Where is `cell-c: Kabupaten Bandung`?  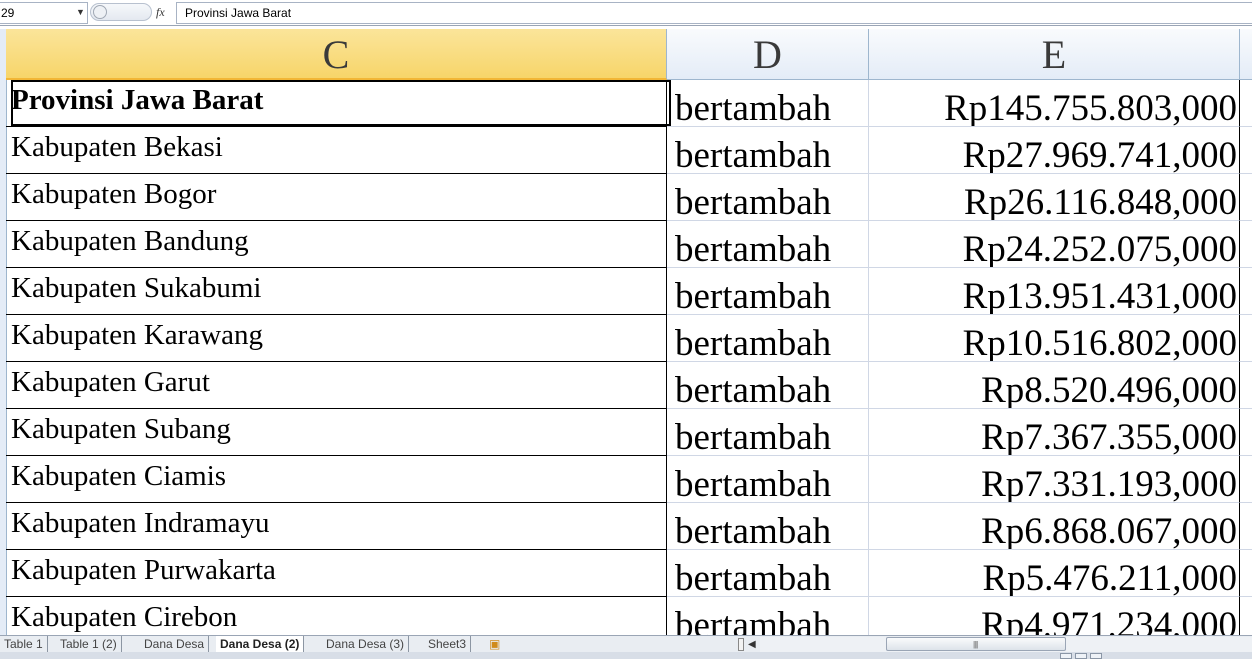 cell-c: Kabupaten Bandung is located at coordinates (336, 244).